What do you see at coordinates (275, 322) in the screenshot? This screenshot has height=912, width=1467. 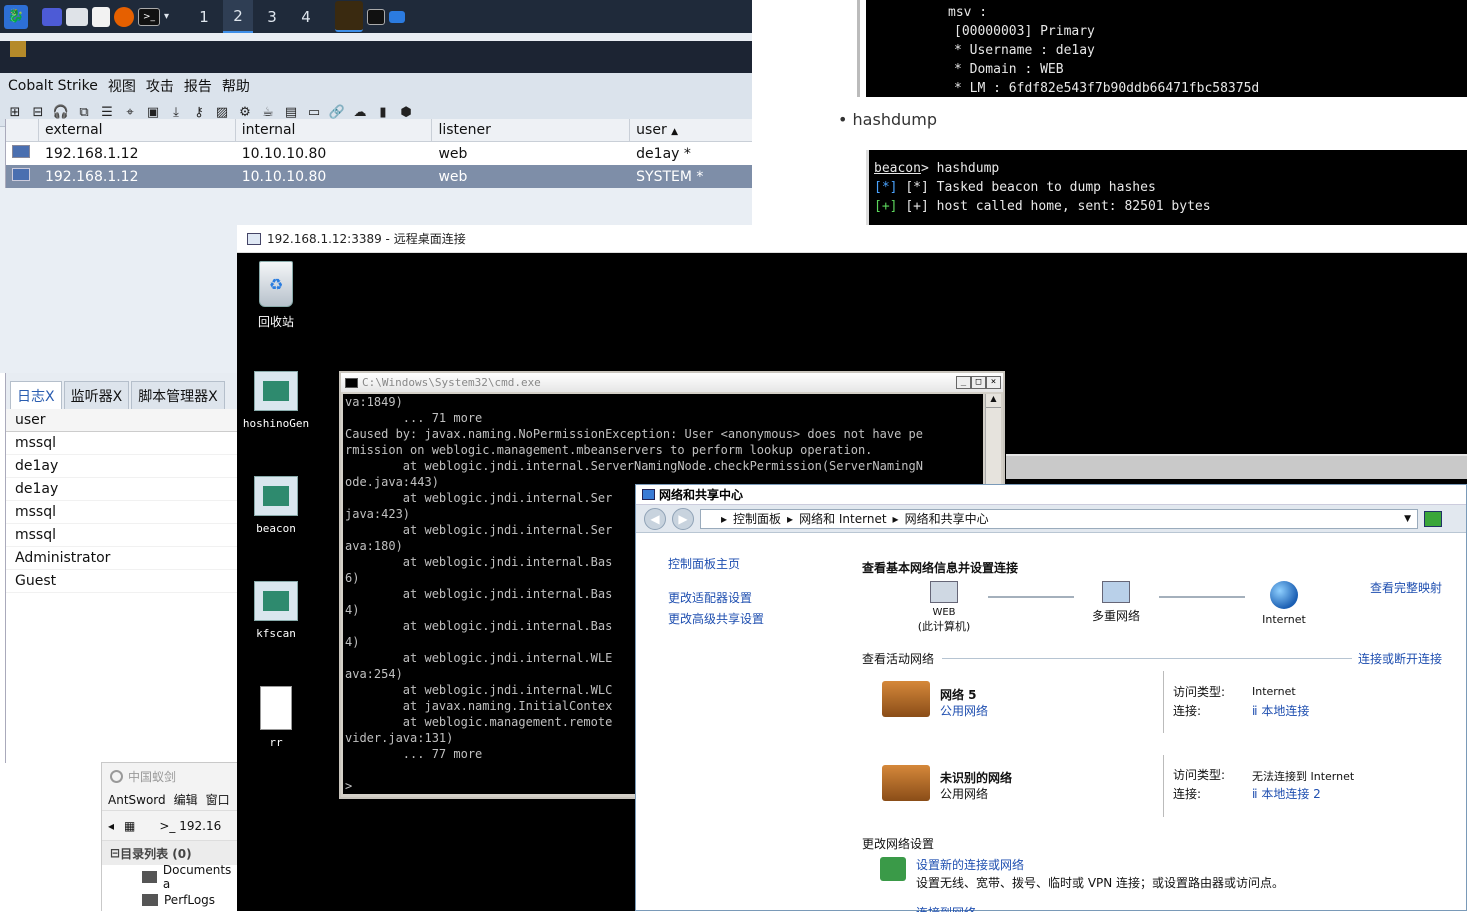 I see `desktop-icon-label: 回收站` at bounding box center [275, 322].